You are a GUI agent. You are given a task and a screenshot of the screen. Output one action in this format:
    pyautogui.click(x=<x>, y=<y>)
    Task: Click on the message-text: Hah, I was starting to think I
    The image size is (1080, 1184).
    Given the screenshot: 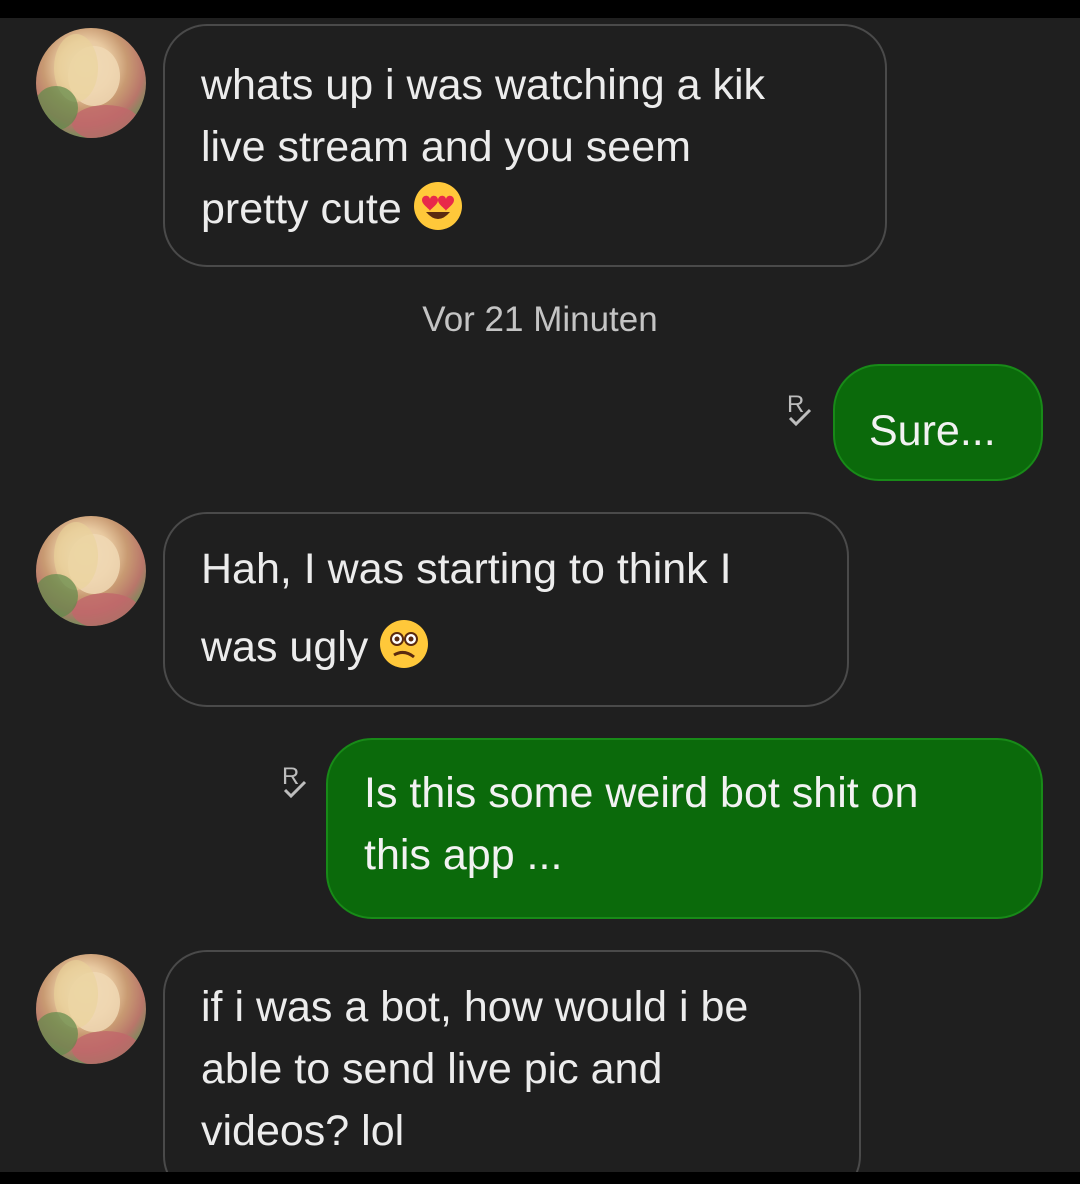 What is the action you would take?
    pyautogui.click(x=466, y=569)
    